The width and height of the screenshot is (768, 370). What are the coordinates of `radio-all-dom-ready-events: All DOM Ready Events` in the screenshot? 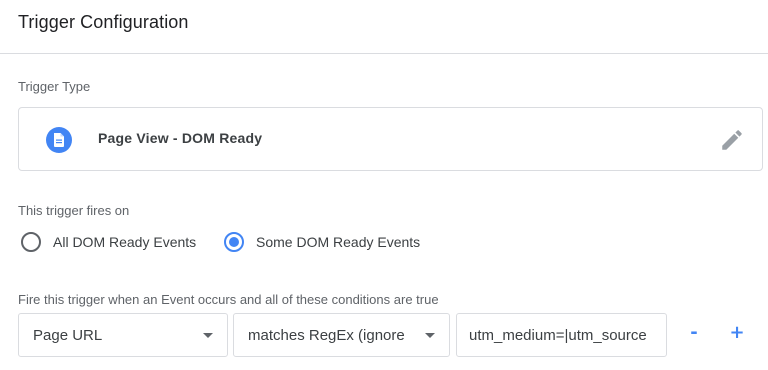 It's located at (116, 244).